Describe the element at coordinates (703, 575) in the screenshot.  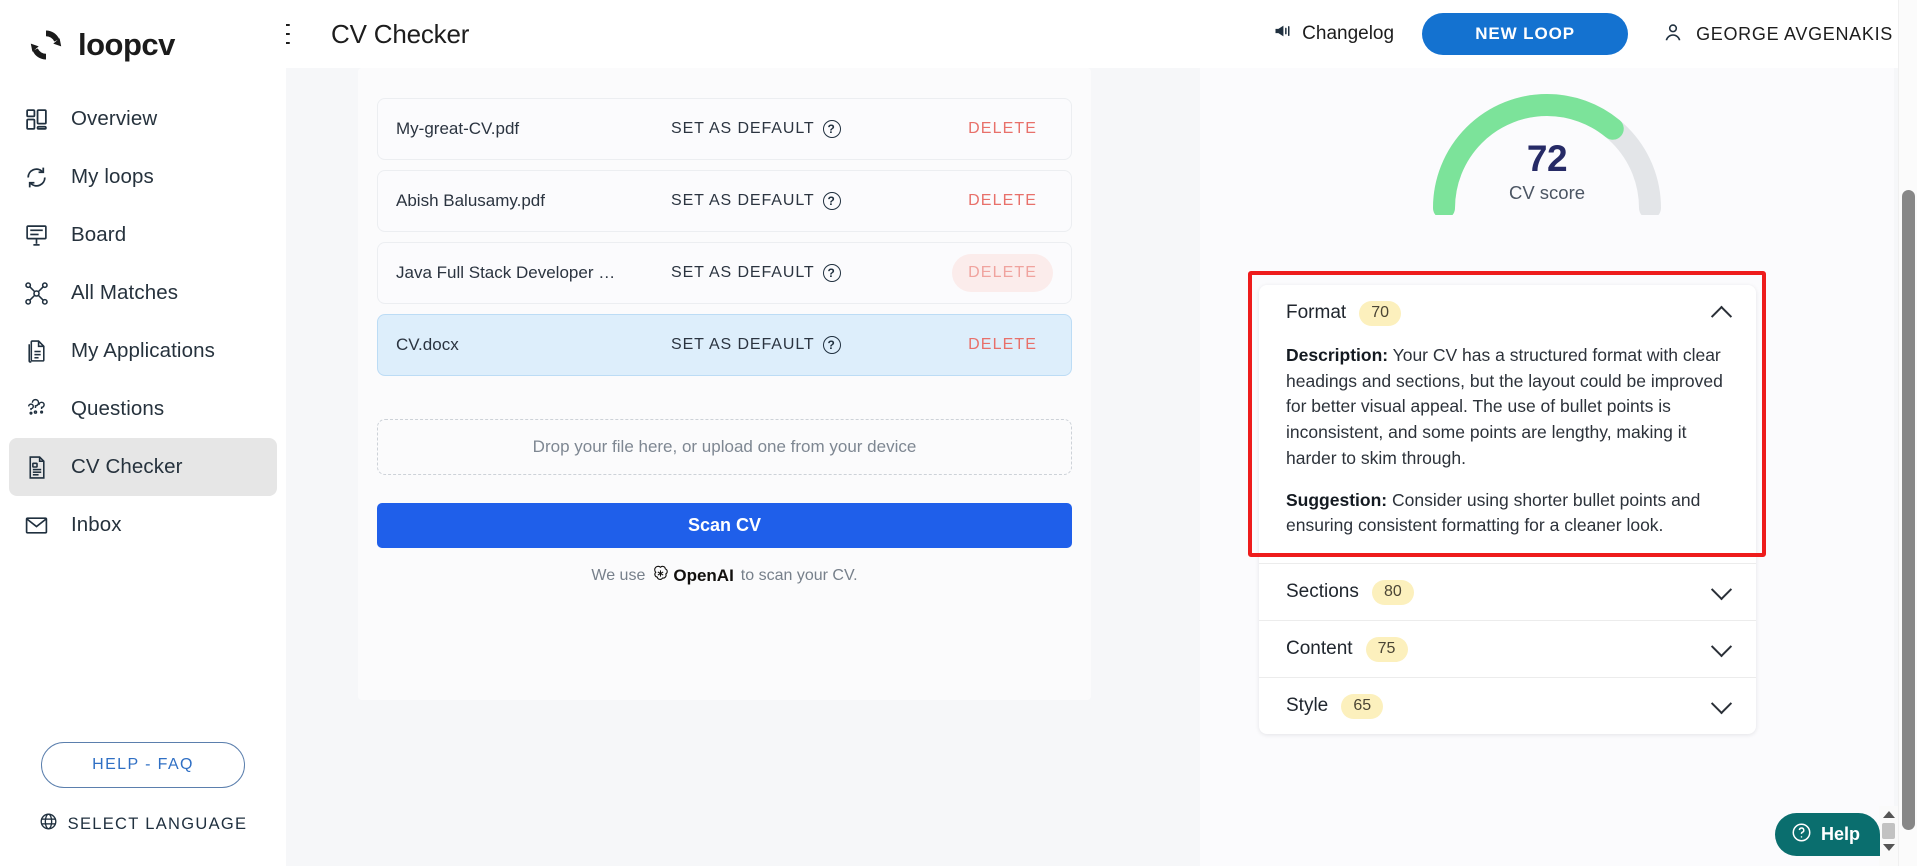
I see `openai-brand-label: OpenAI` at that location.